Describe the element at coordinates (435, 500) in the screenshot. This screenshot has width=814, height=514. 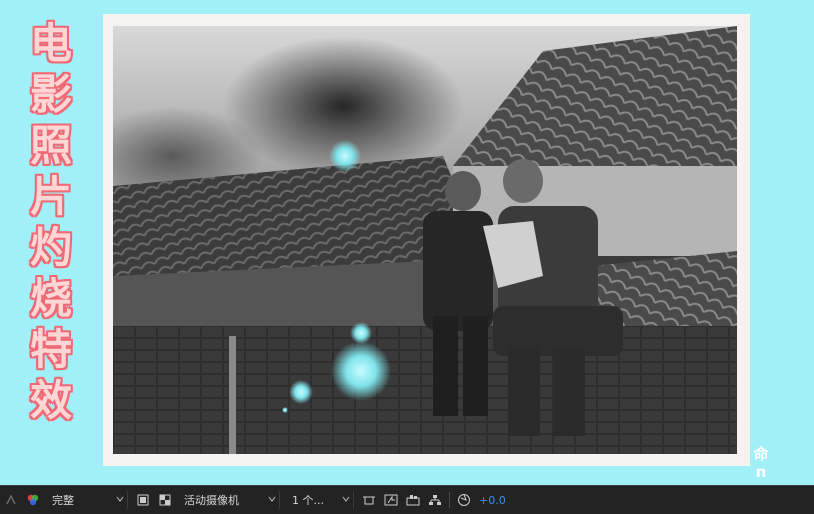
I see `flowchart-icon` at that location.